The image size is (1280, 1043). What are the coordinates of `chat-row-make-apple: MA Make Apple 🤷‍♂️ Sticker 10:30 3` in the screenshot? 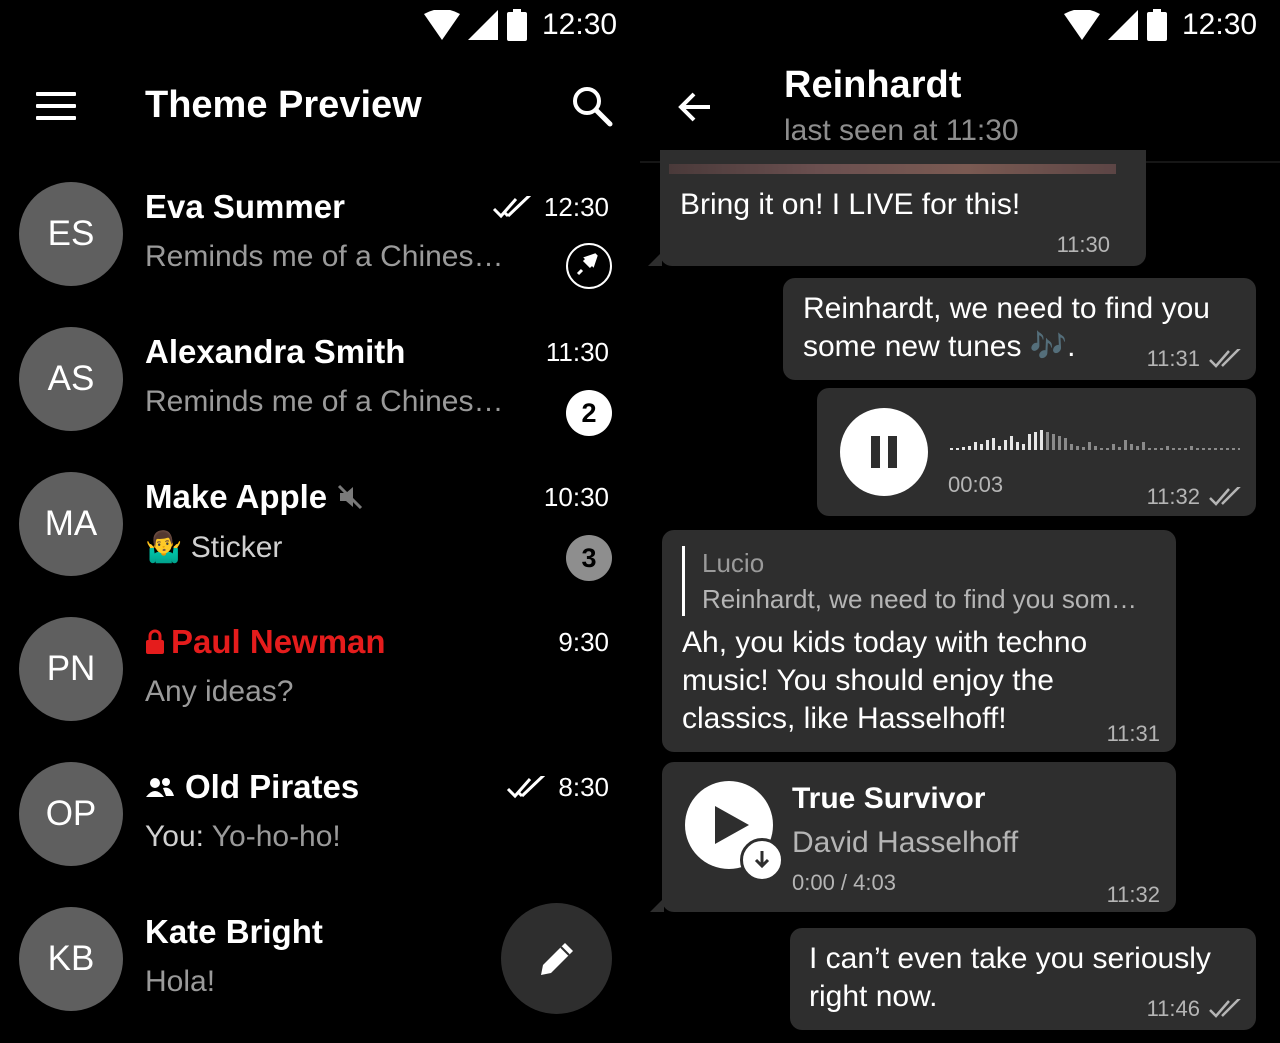 It's located at (320, 522).